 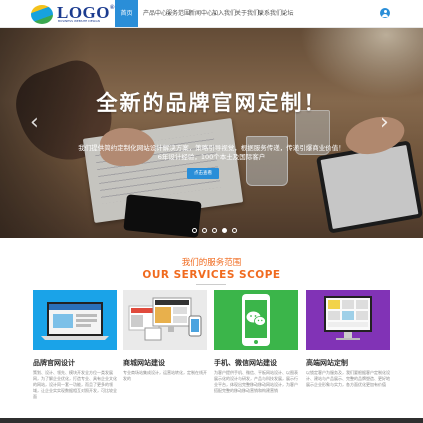 What do you see at coordinates (211, 157) in the screenshot?
I see `banner-subtitle-line: 6年设计经验，100个本土及国际客户` at bounding box center [211, 157].